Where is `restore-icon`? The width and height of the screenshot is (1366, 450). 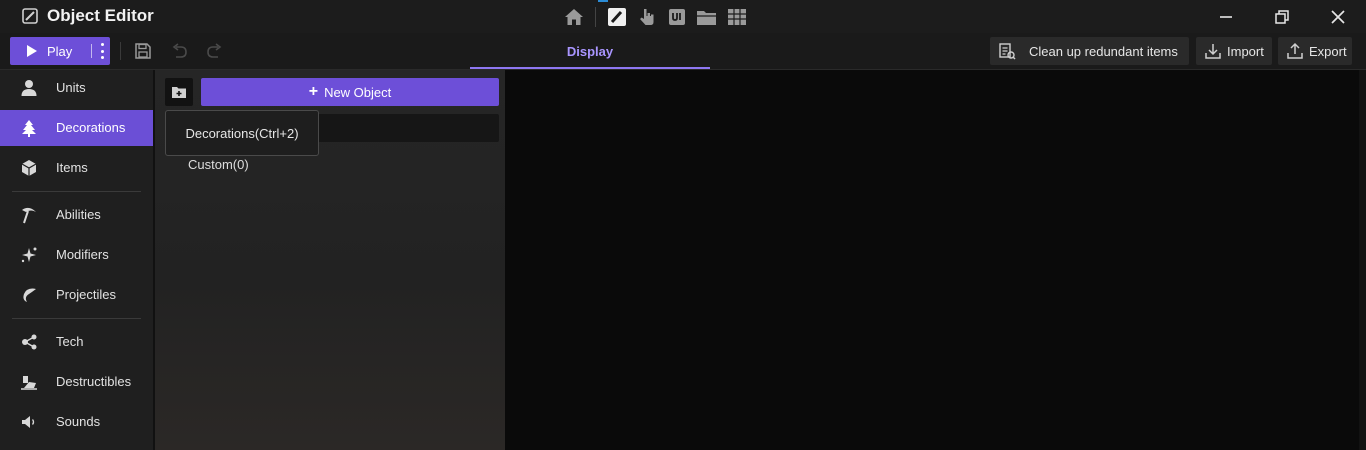
restore-icon is located at coordinates (1282, 16).